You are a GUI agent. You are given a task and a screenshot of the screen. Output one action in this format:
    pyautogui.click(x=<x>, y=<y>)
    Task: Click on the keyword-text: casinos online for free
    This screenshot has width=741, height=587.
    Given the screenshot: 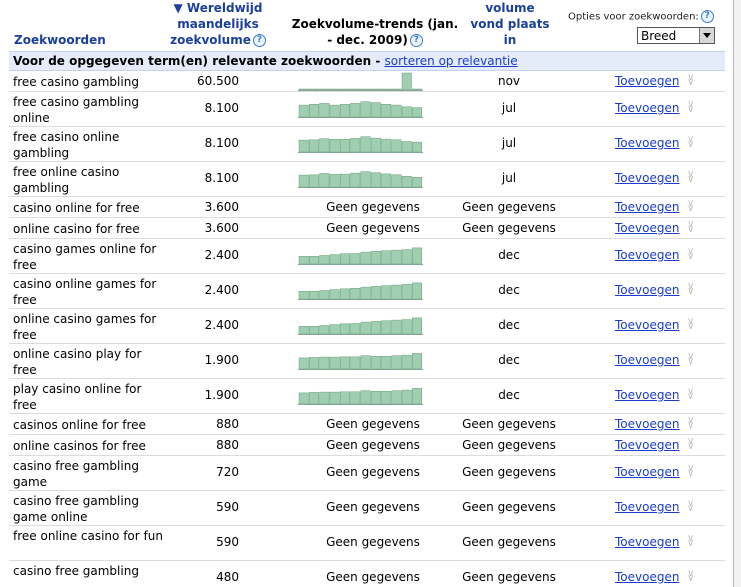 What is the action you would take?
    pyautogui.click(x=79, y=425)
    